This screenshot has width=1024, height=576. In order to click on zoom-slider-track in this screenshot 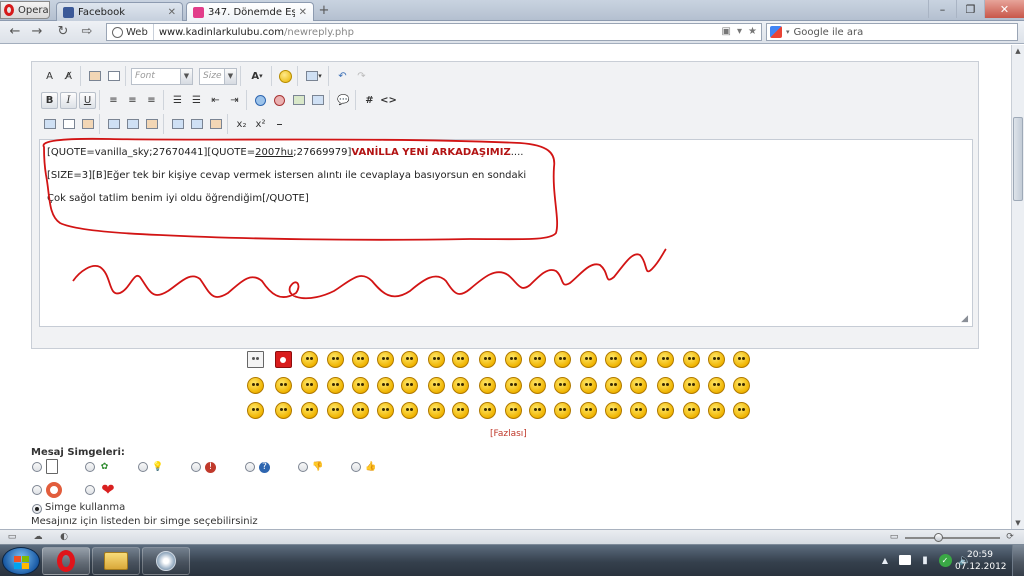, I will do `click(952, 538)`.